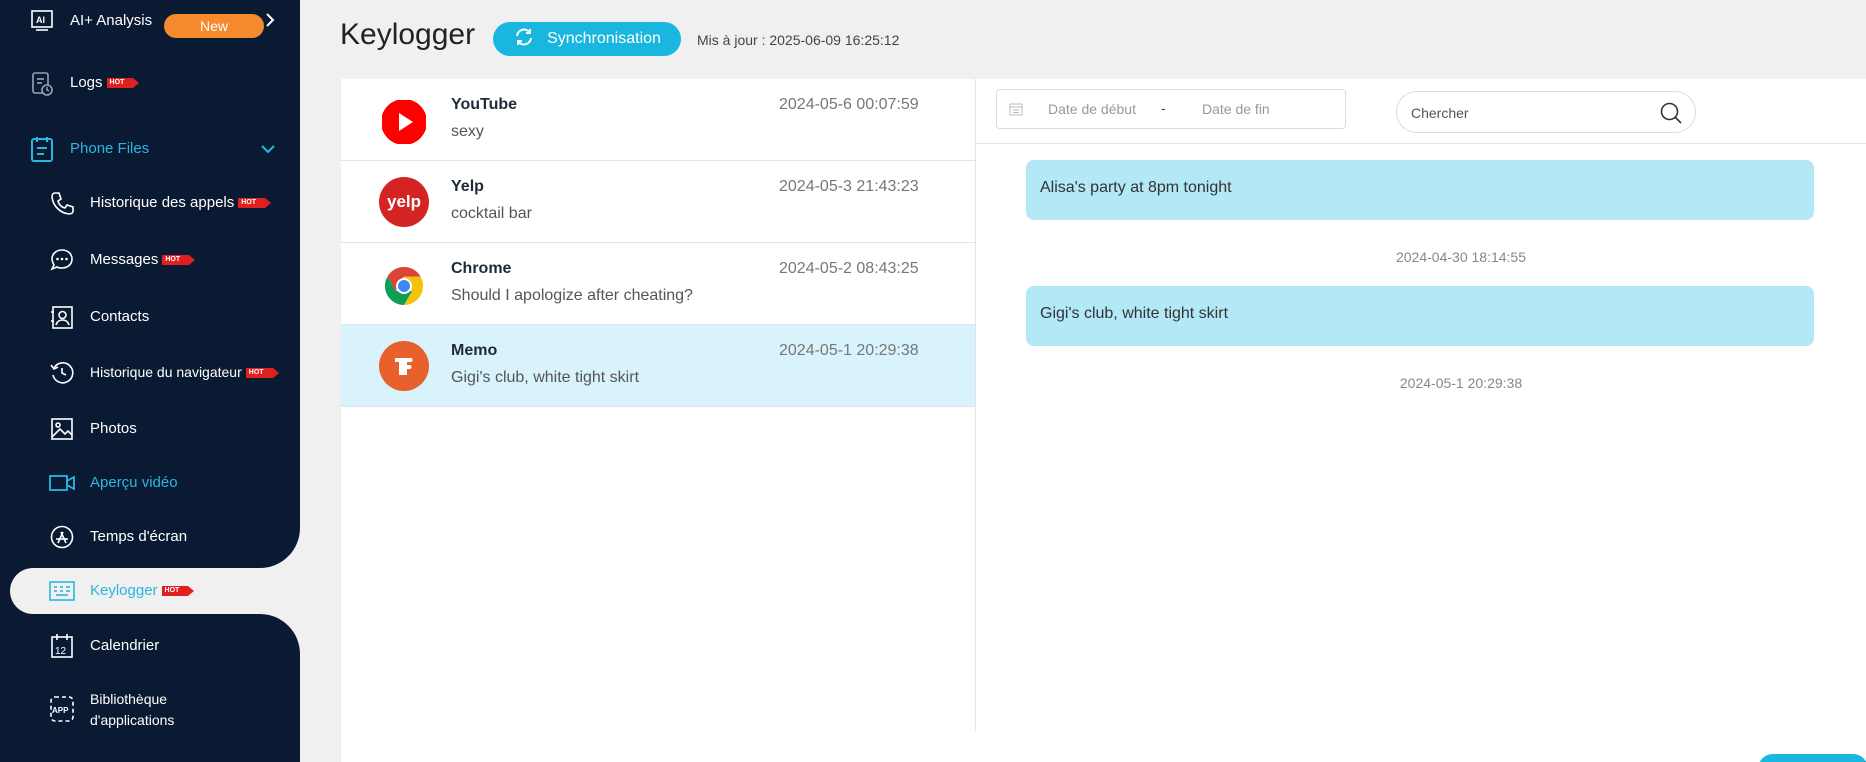 The image size is (1866, 762). What do you see at coordinates (268, 149) in the screenshot?
I see `chevron-down-icon` at bounding box center [268, 149].